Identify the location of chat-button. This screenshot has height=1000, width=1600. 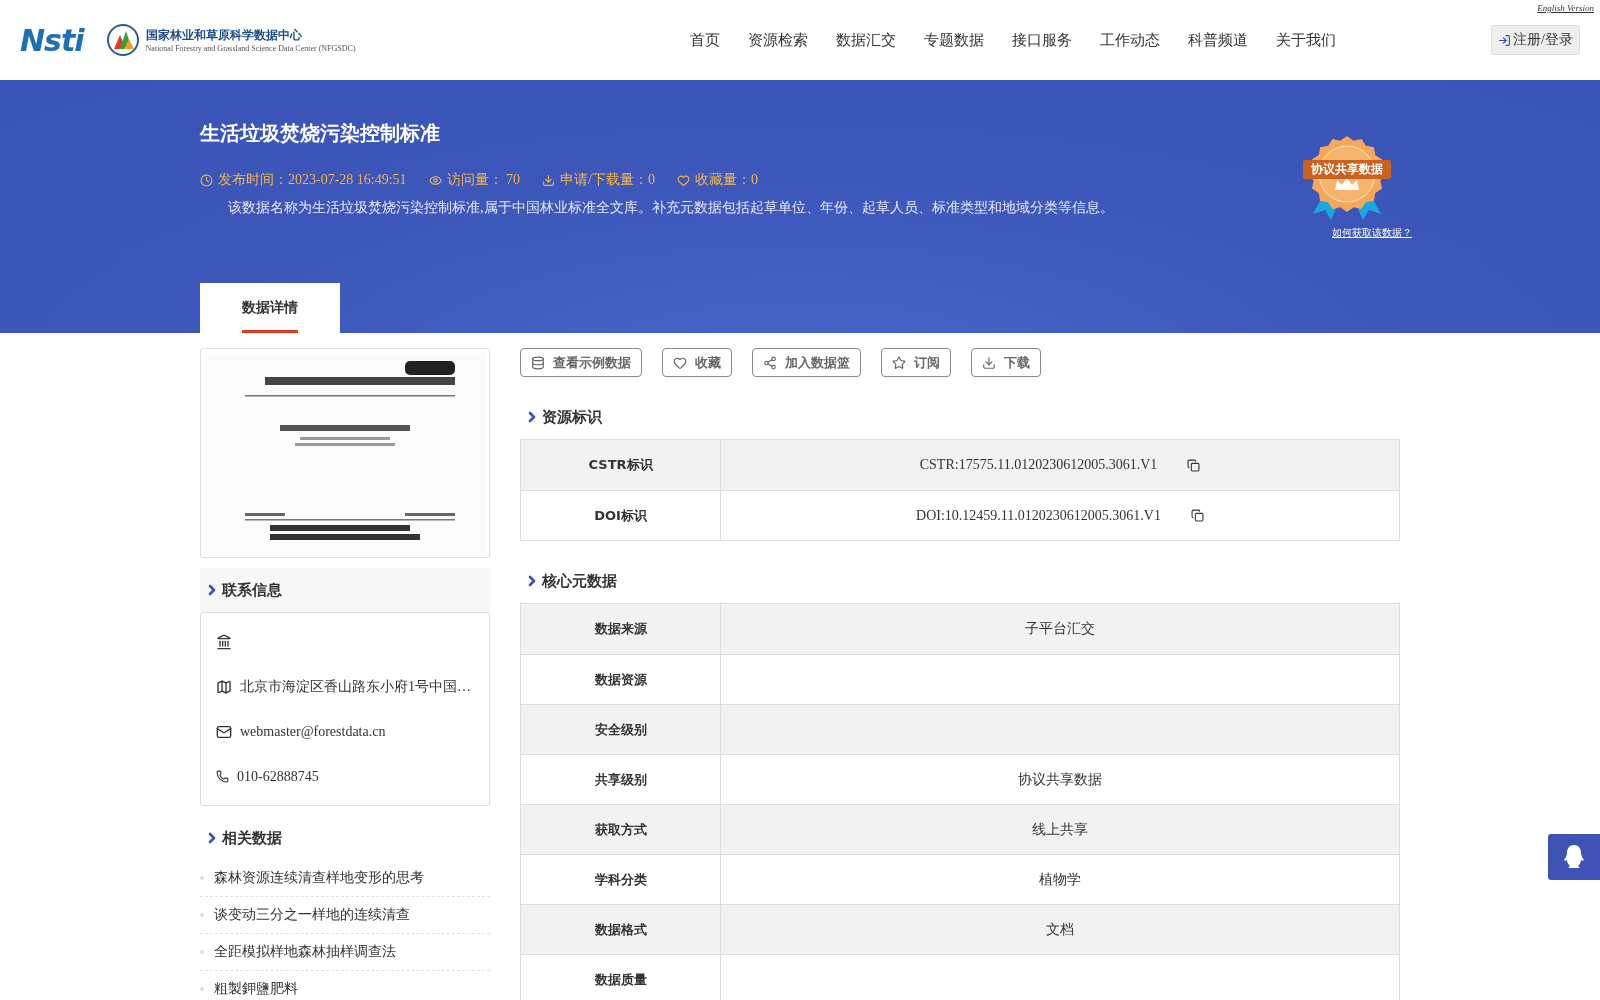
(1574, 857).